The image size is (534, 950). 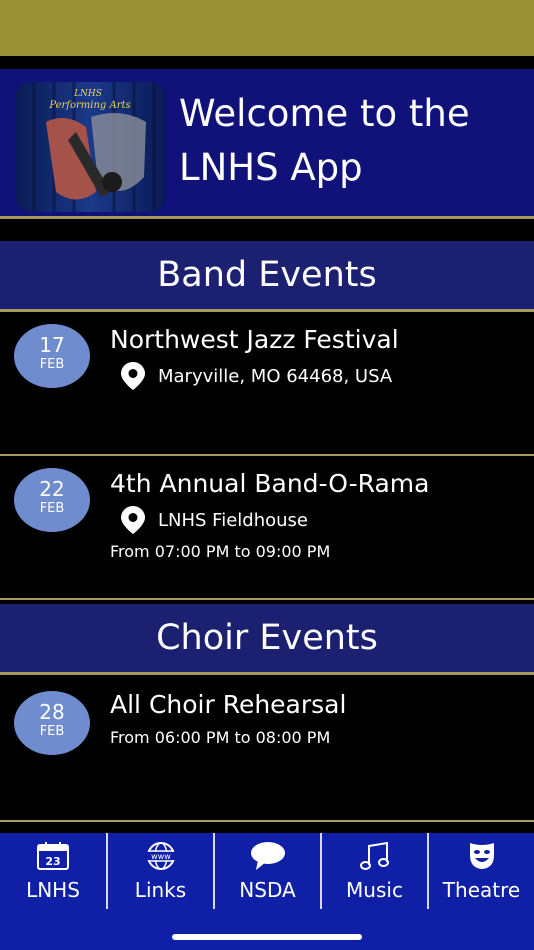 I want to click on date-day: 17, so click(x=52, y=345).